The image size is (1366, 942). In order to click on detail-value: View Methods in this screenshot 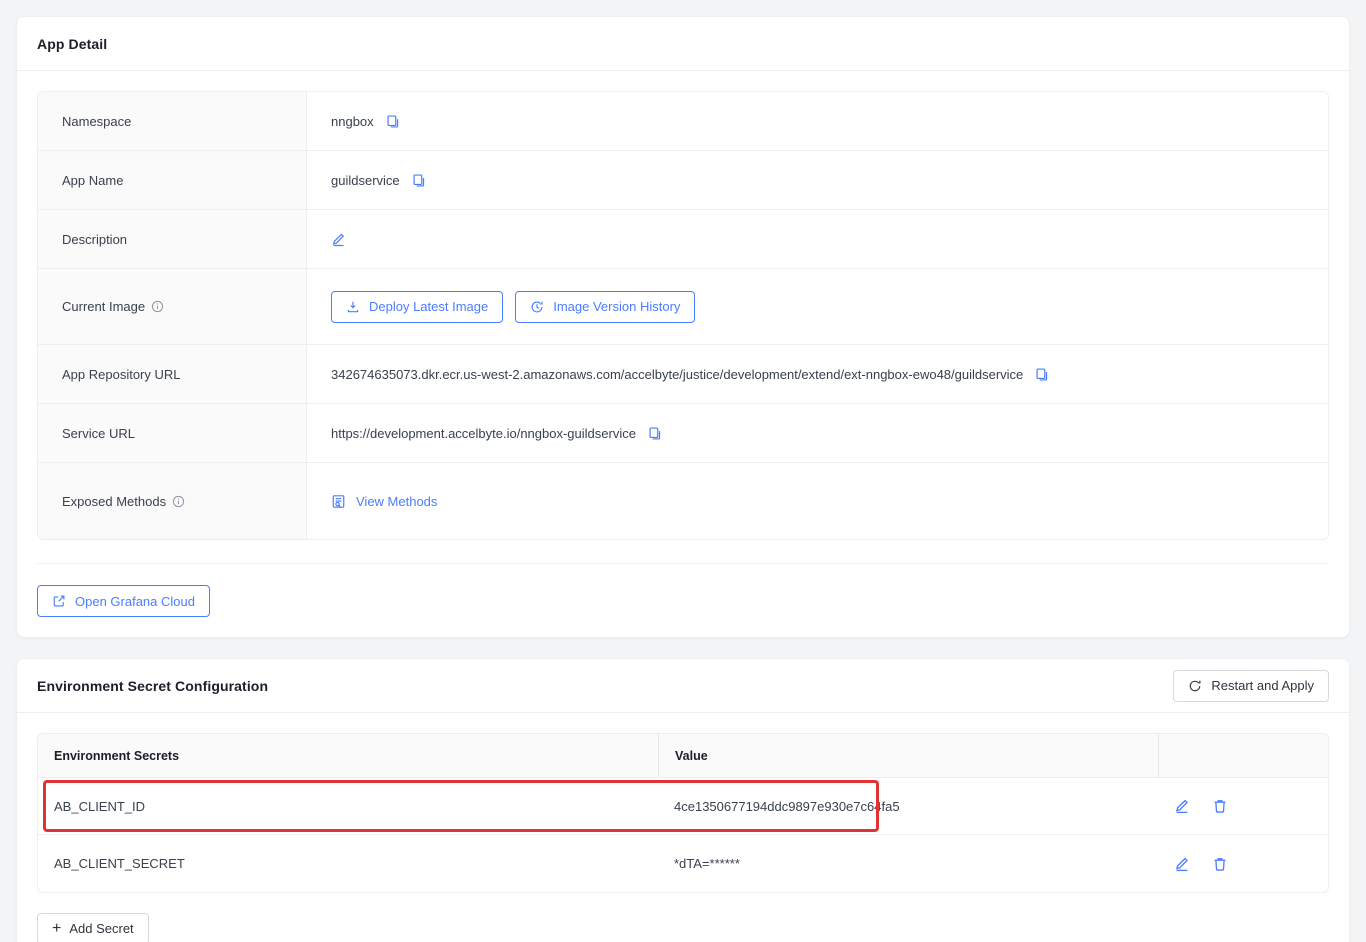, I will do `click(817, 501)`.